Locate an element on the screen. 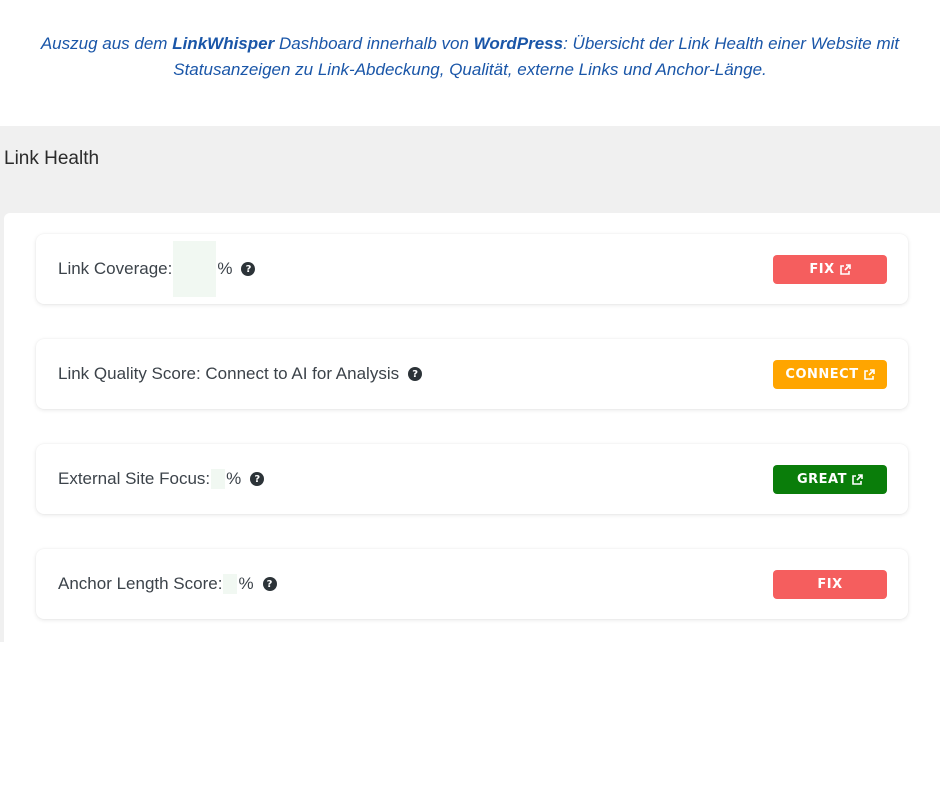 This screenshot has width=940, height=788. caption-text: Dashboard innerhalb von is located at coordinates (374, 43).